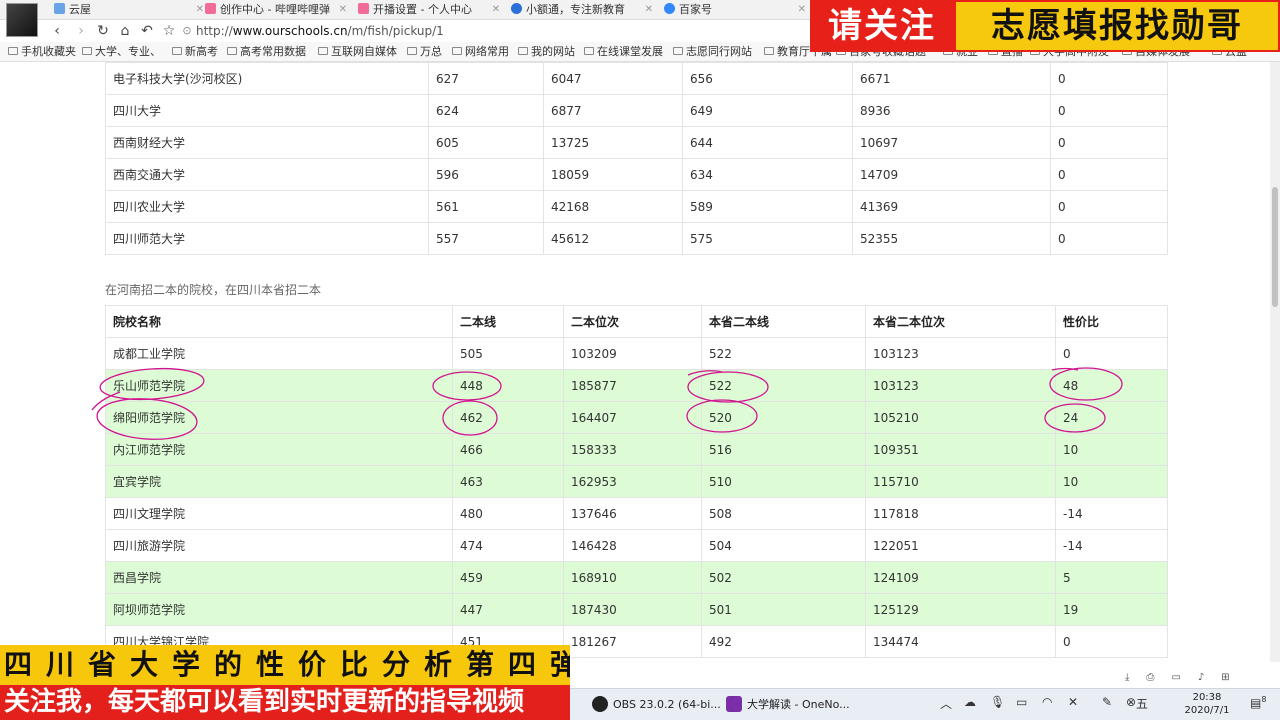 The width and height of the screenshot is (1280, 720). Describe the element at coordinates (1021, 702) in the screenshot. I see `battery-icon: ▭` at that location.